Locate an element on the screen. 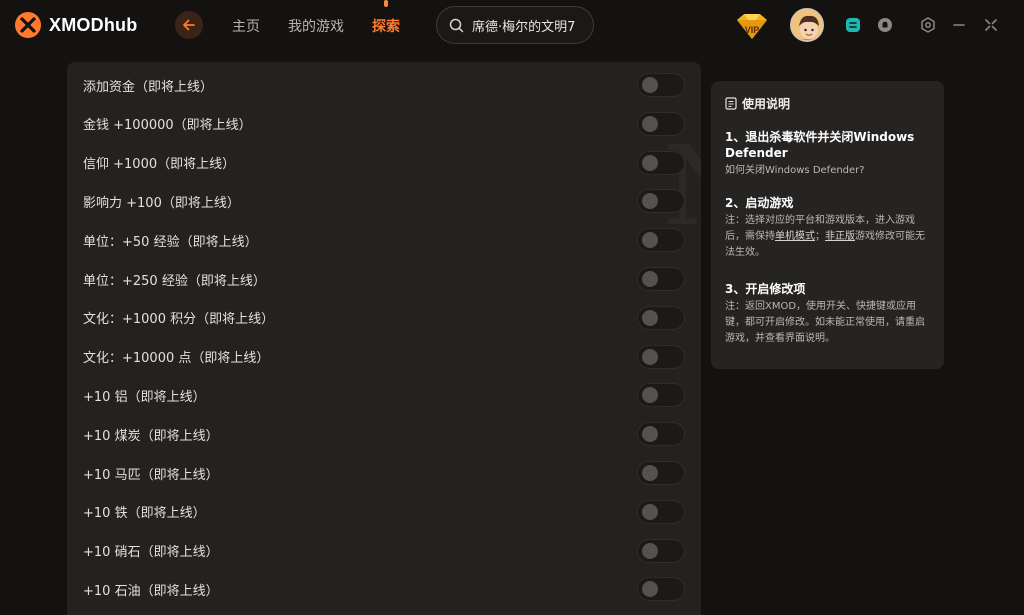  cheat-label: 影响力 +100（即将上线） is located at coordinates (161, 203).